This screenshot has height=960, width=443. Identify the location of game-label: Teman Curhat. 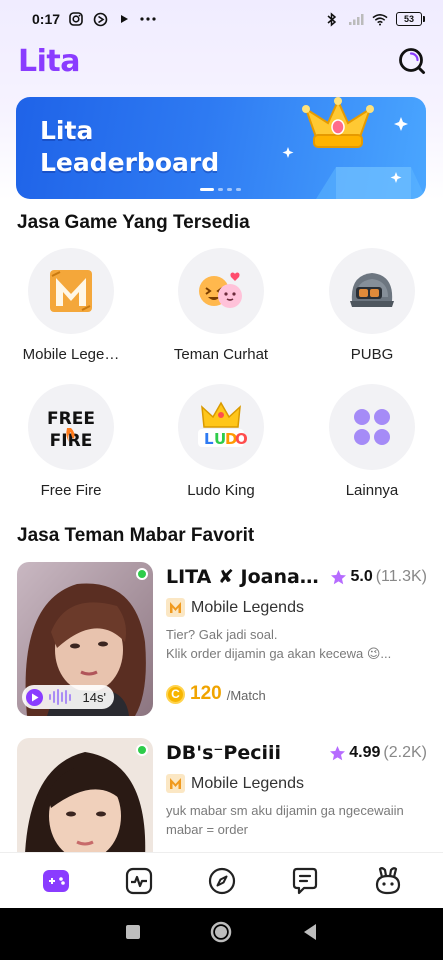
(221, 354).